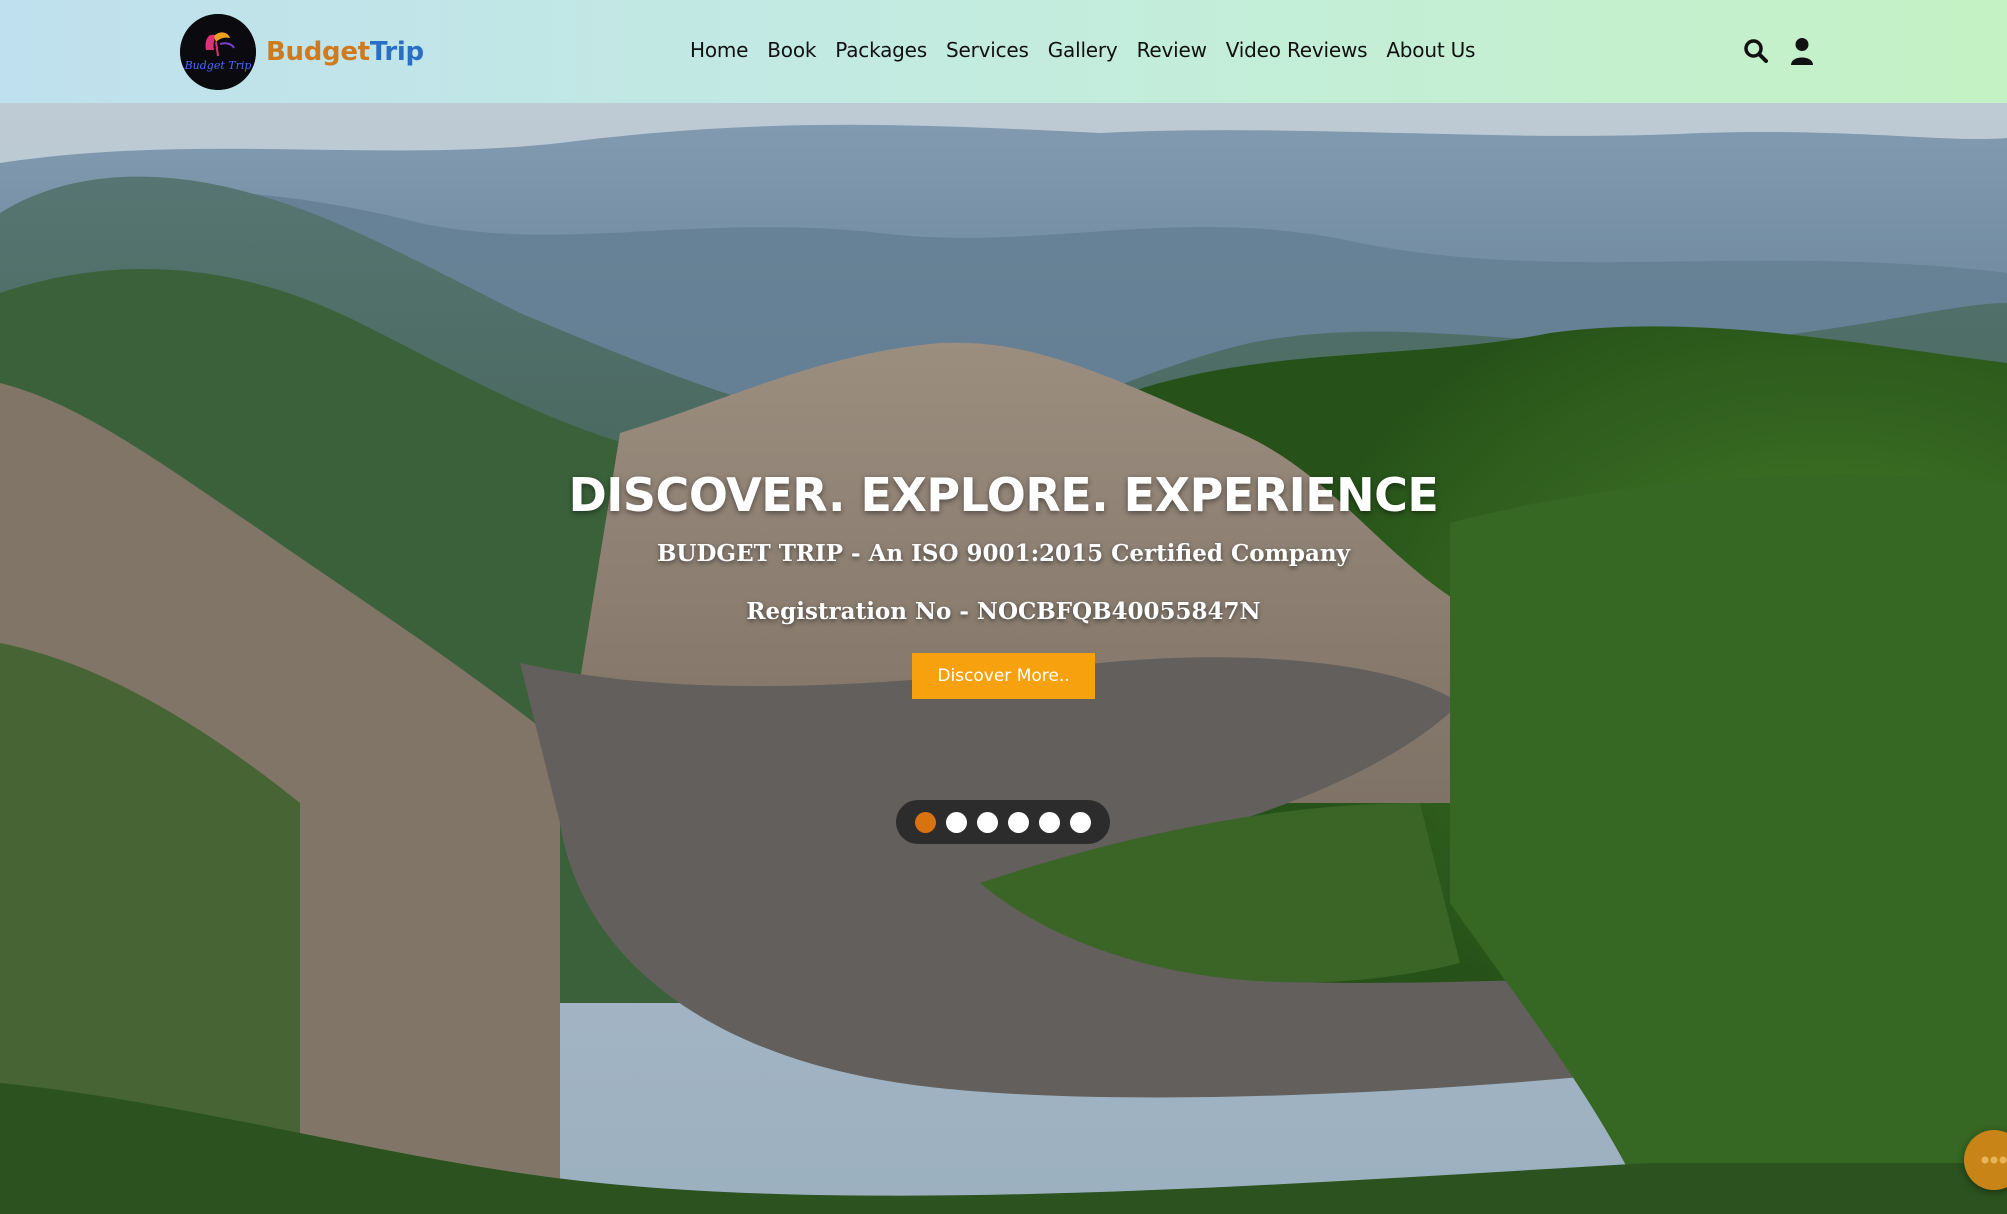 This screenshot has width=2007, height=1214. I want to click on nav-review: Review, so click(1172, 50).